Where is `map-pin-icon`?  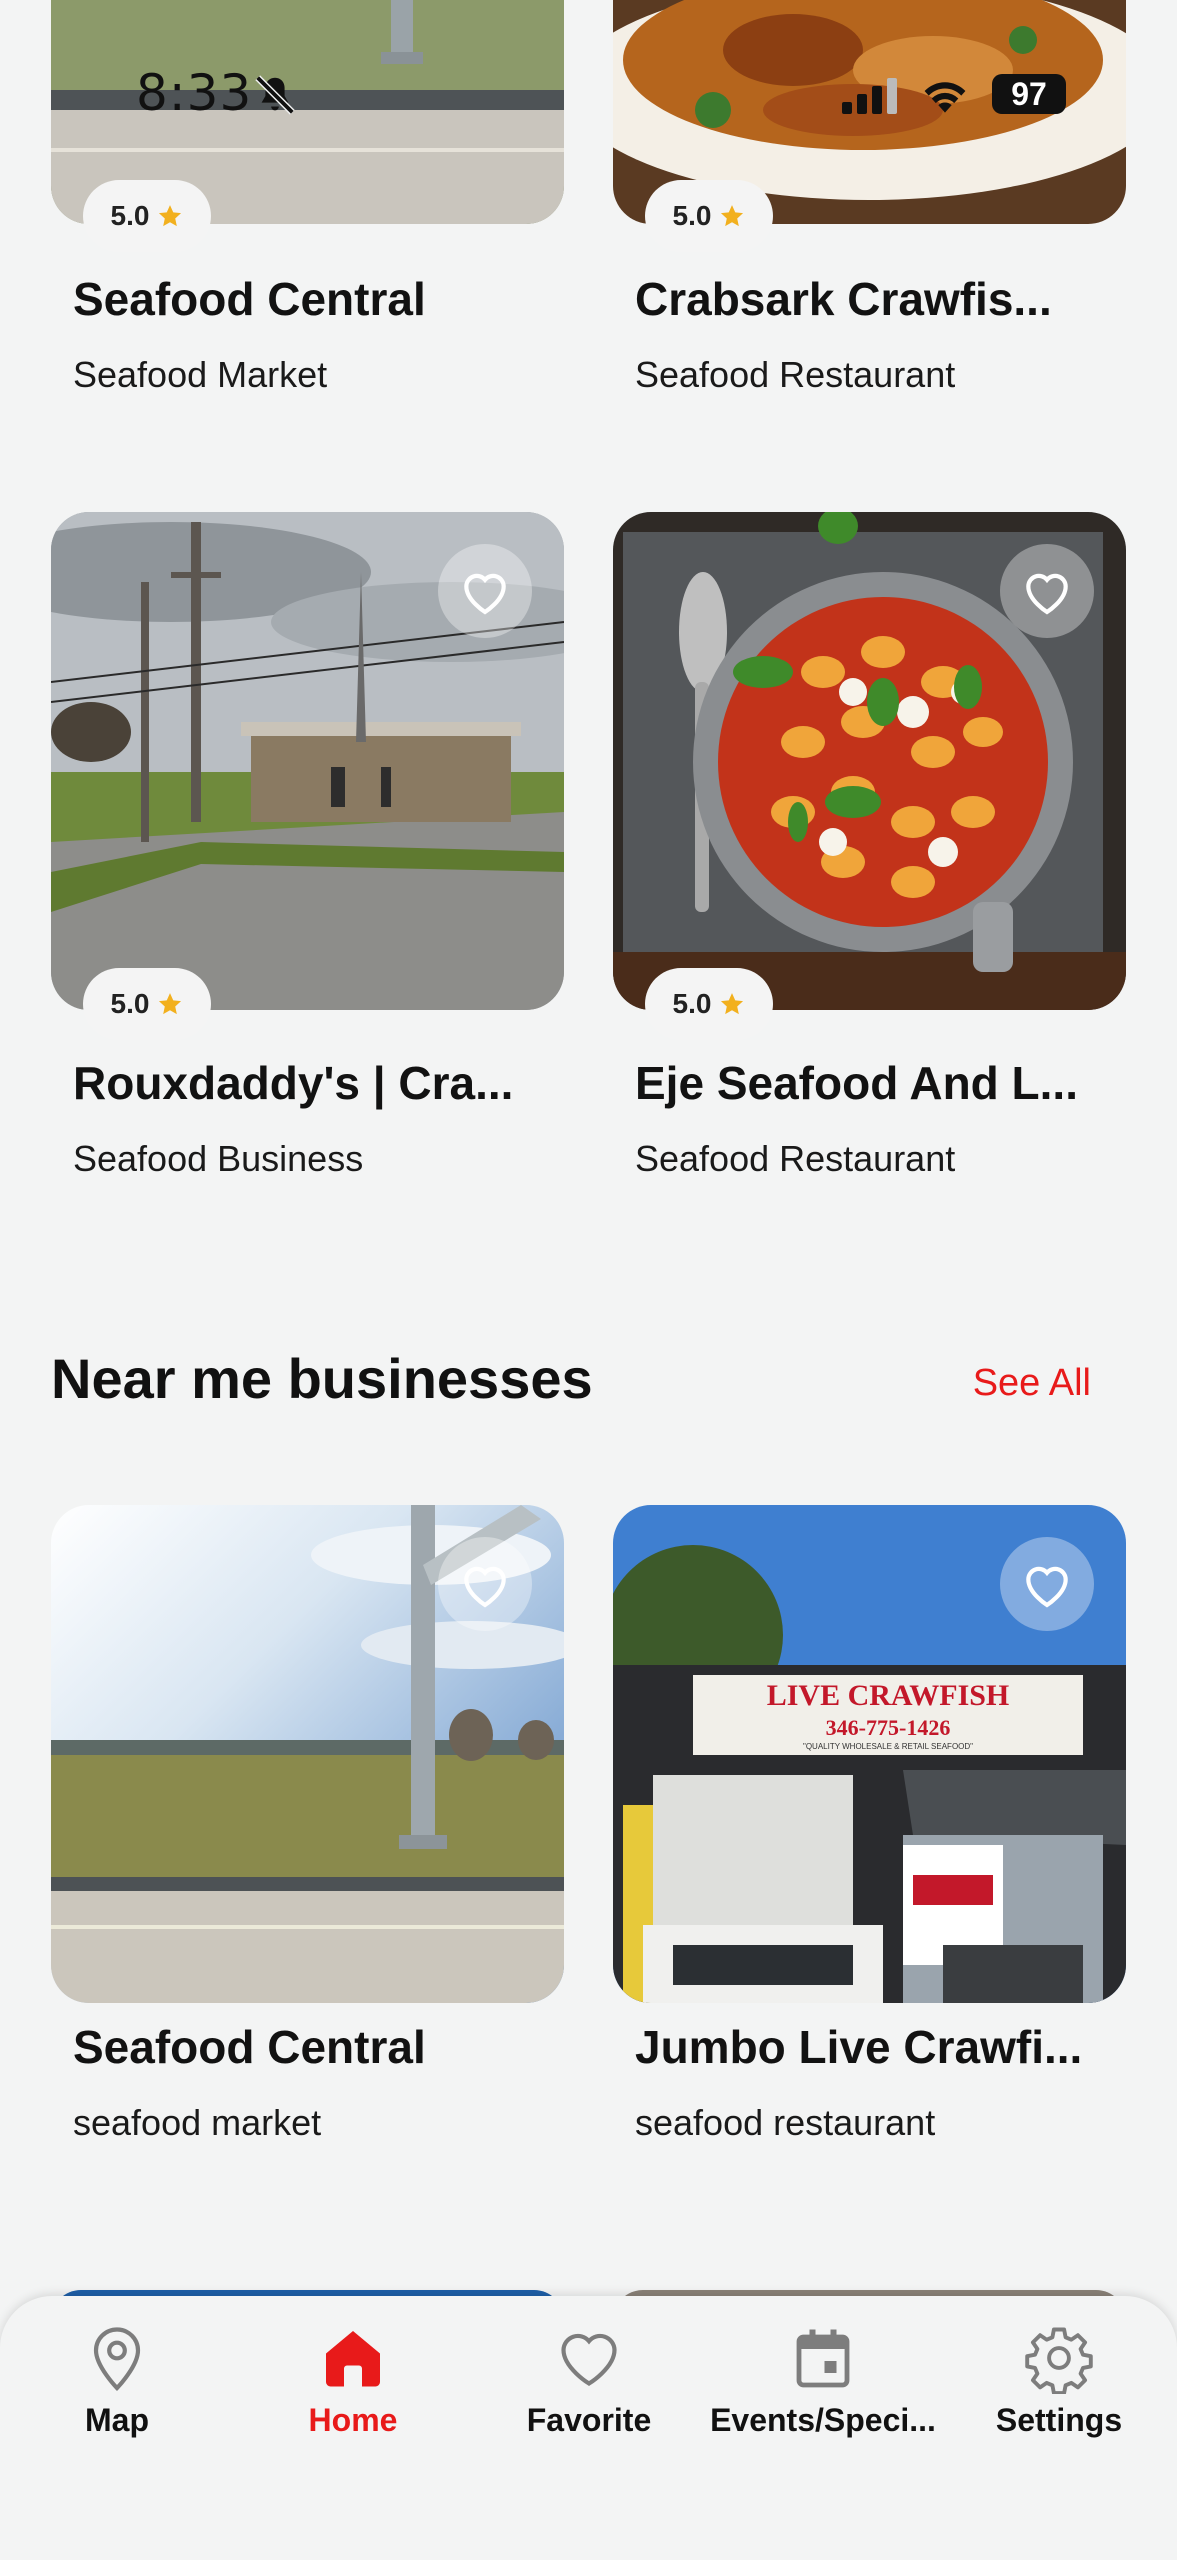 map-pin-icon is located at coordinates (117, 2359).